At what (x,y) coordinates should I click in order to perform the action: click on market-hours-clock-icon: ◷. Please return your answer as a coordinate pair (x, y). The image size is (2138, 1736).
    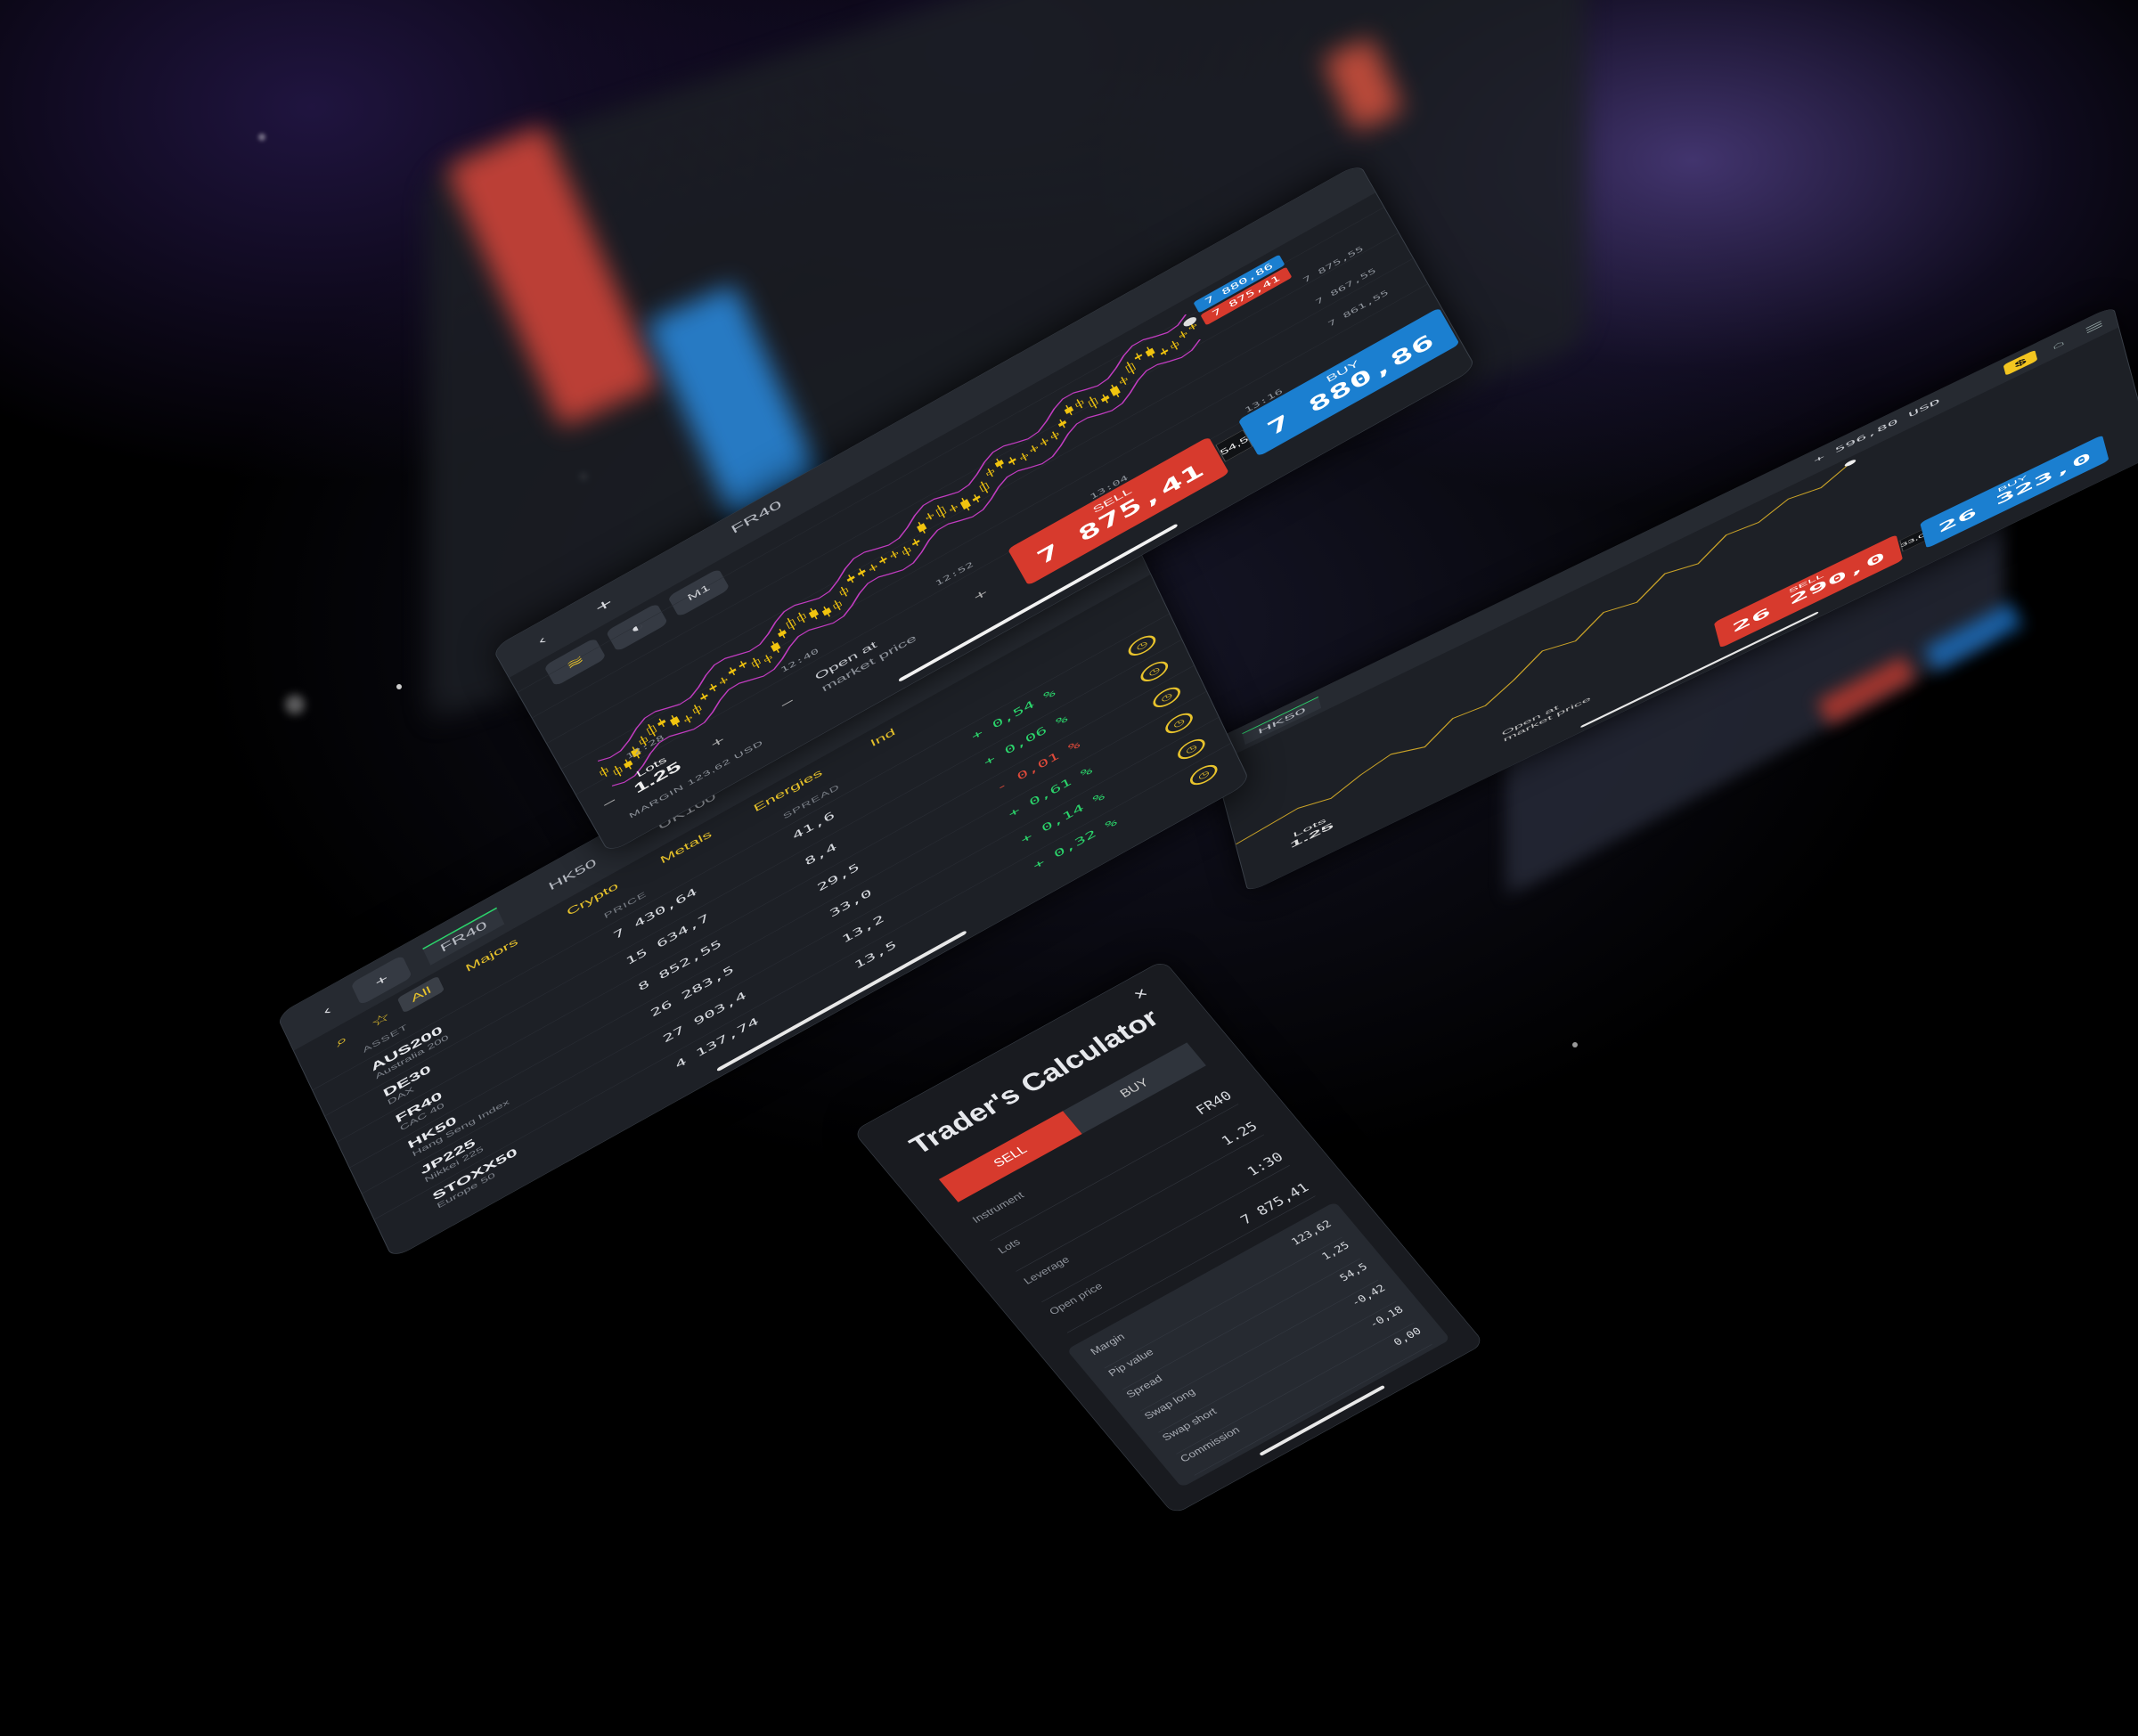
    Looking at the image, I should click on (1203, 775).